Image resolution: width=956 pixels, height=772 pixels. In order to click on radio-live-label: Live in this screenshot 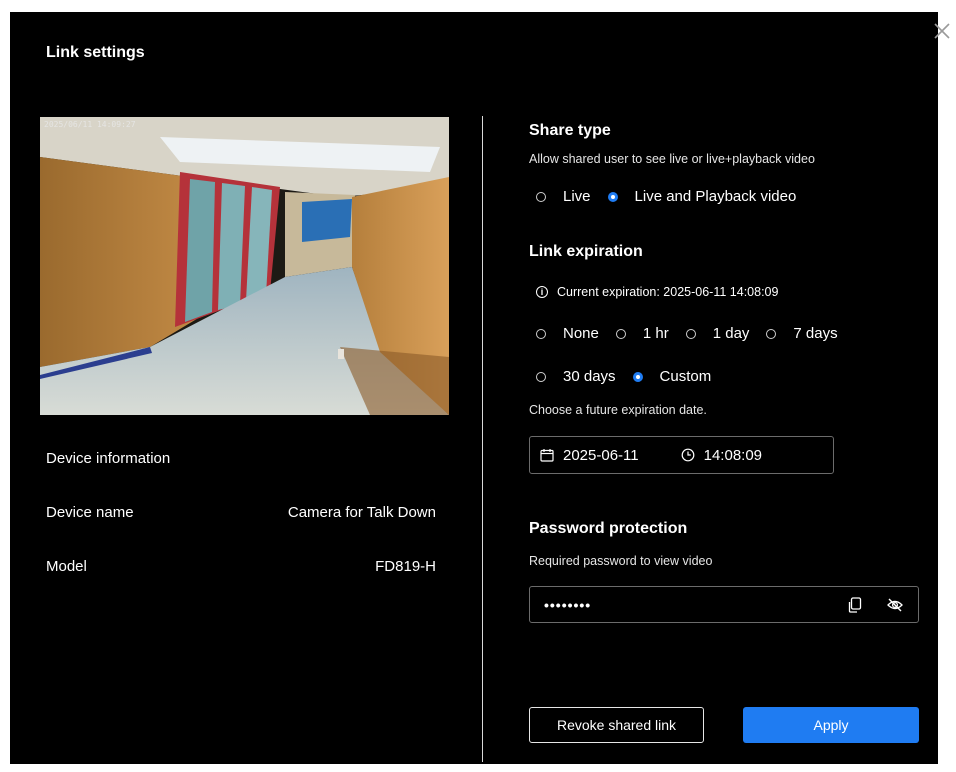, I will do `click(577, 196)`.